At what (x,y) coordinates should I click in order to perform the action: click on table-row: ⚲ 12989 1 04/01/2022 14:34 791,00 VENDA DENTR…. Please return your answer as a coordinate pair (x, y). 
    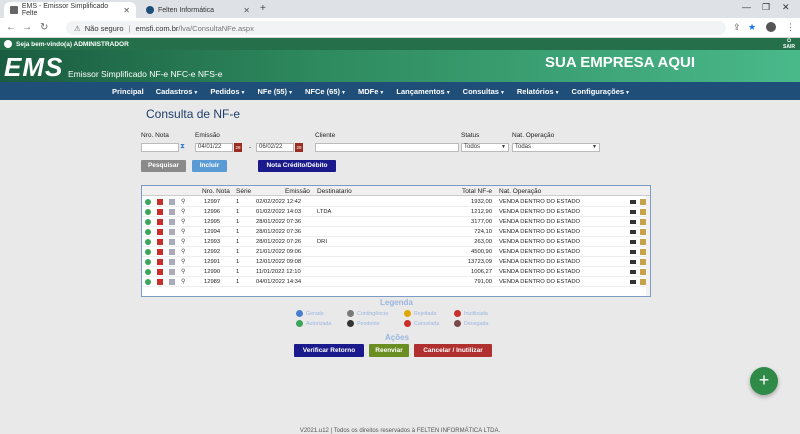
    Looking at the image, I should click on (396, 282).